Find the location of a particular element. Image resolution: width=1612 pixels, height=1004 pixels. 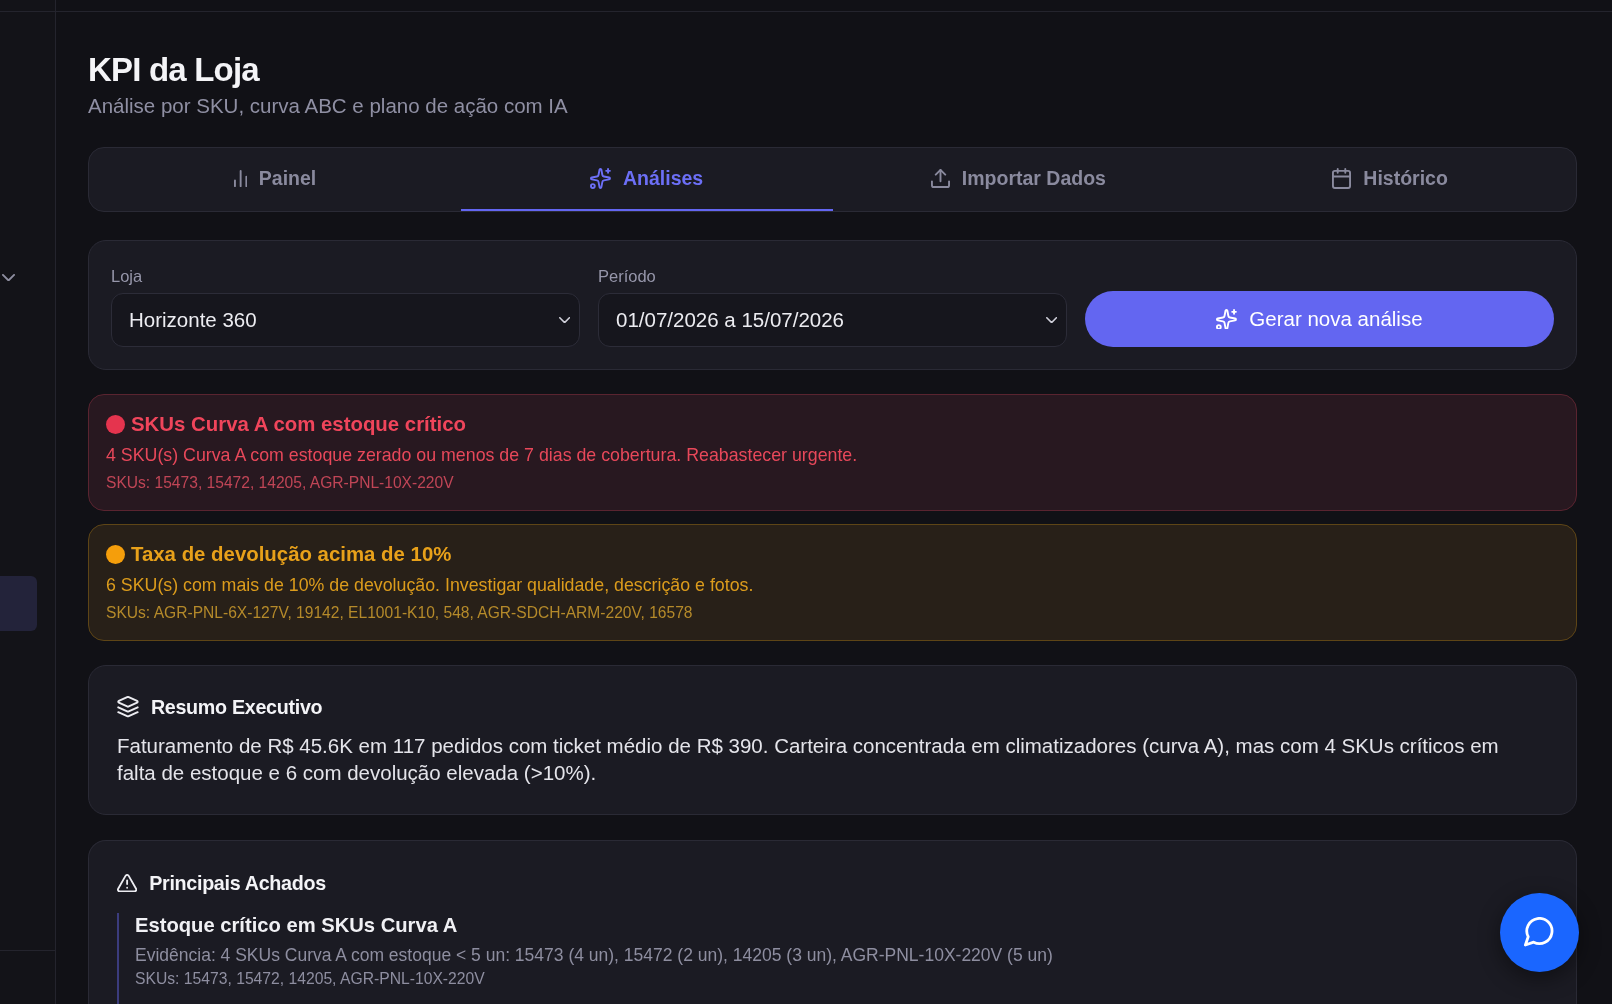

tab: Histórico is located at coordinates (1390, 179).